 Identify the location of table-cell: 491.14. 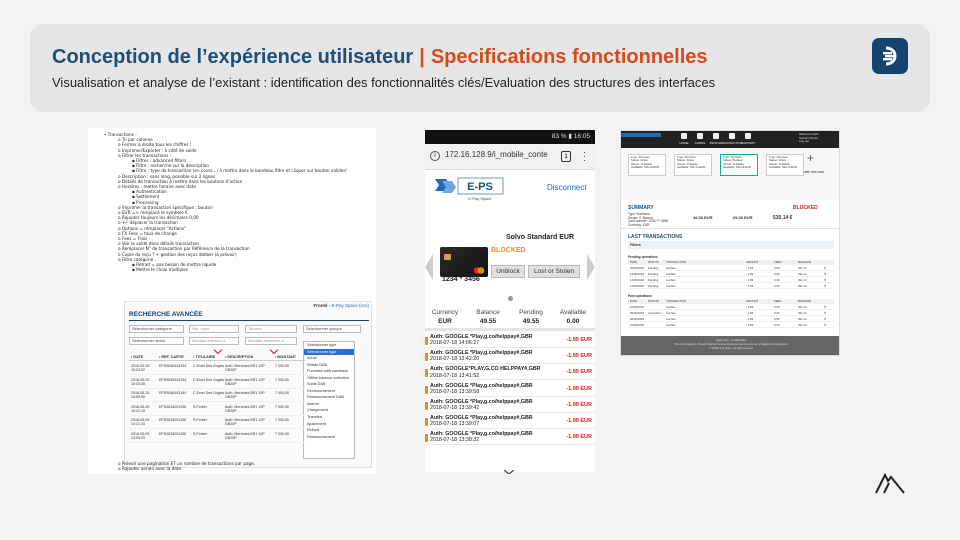
(802, 280).